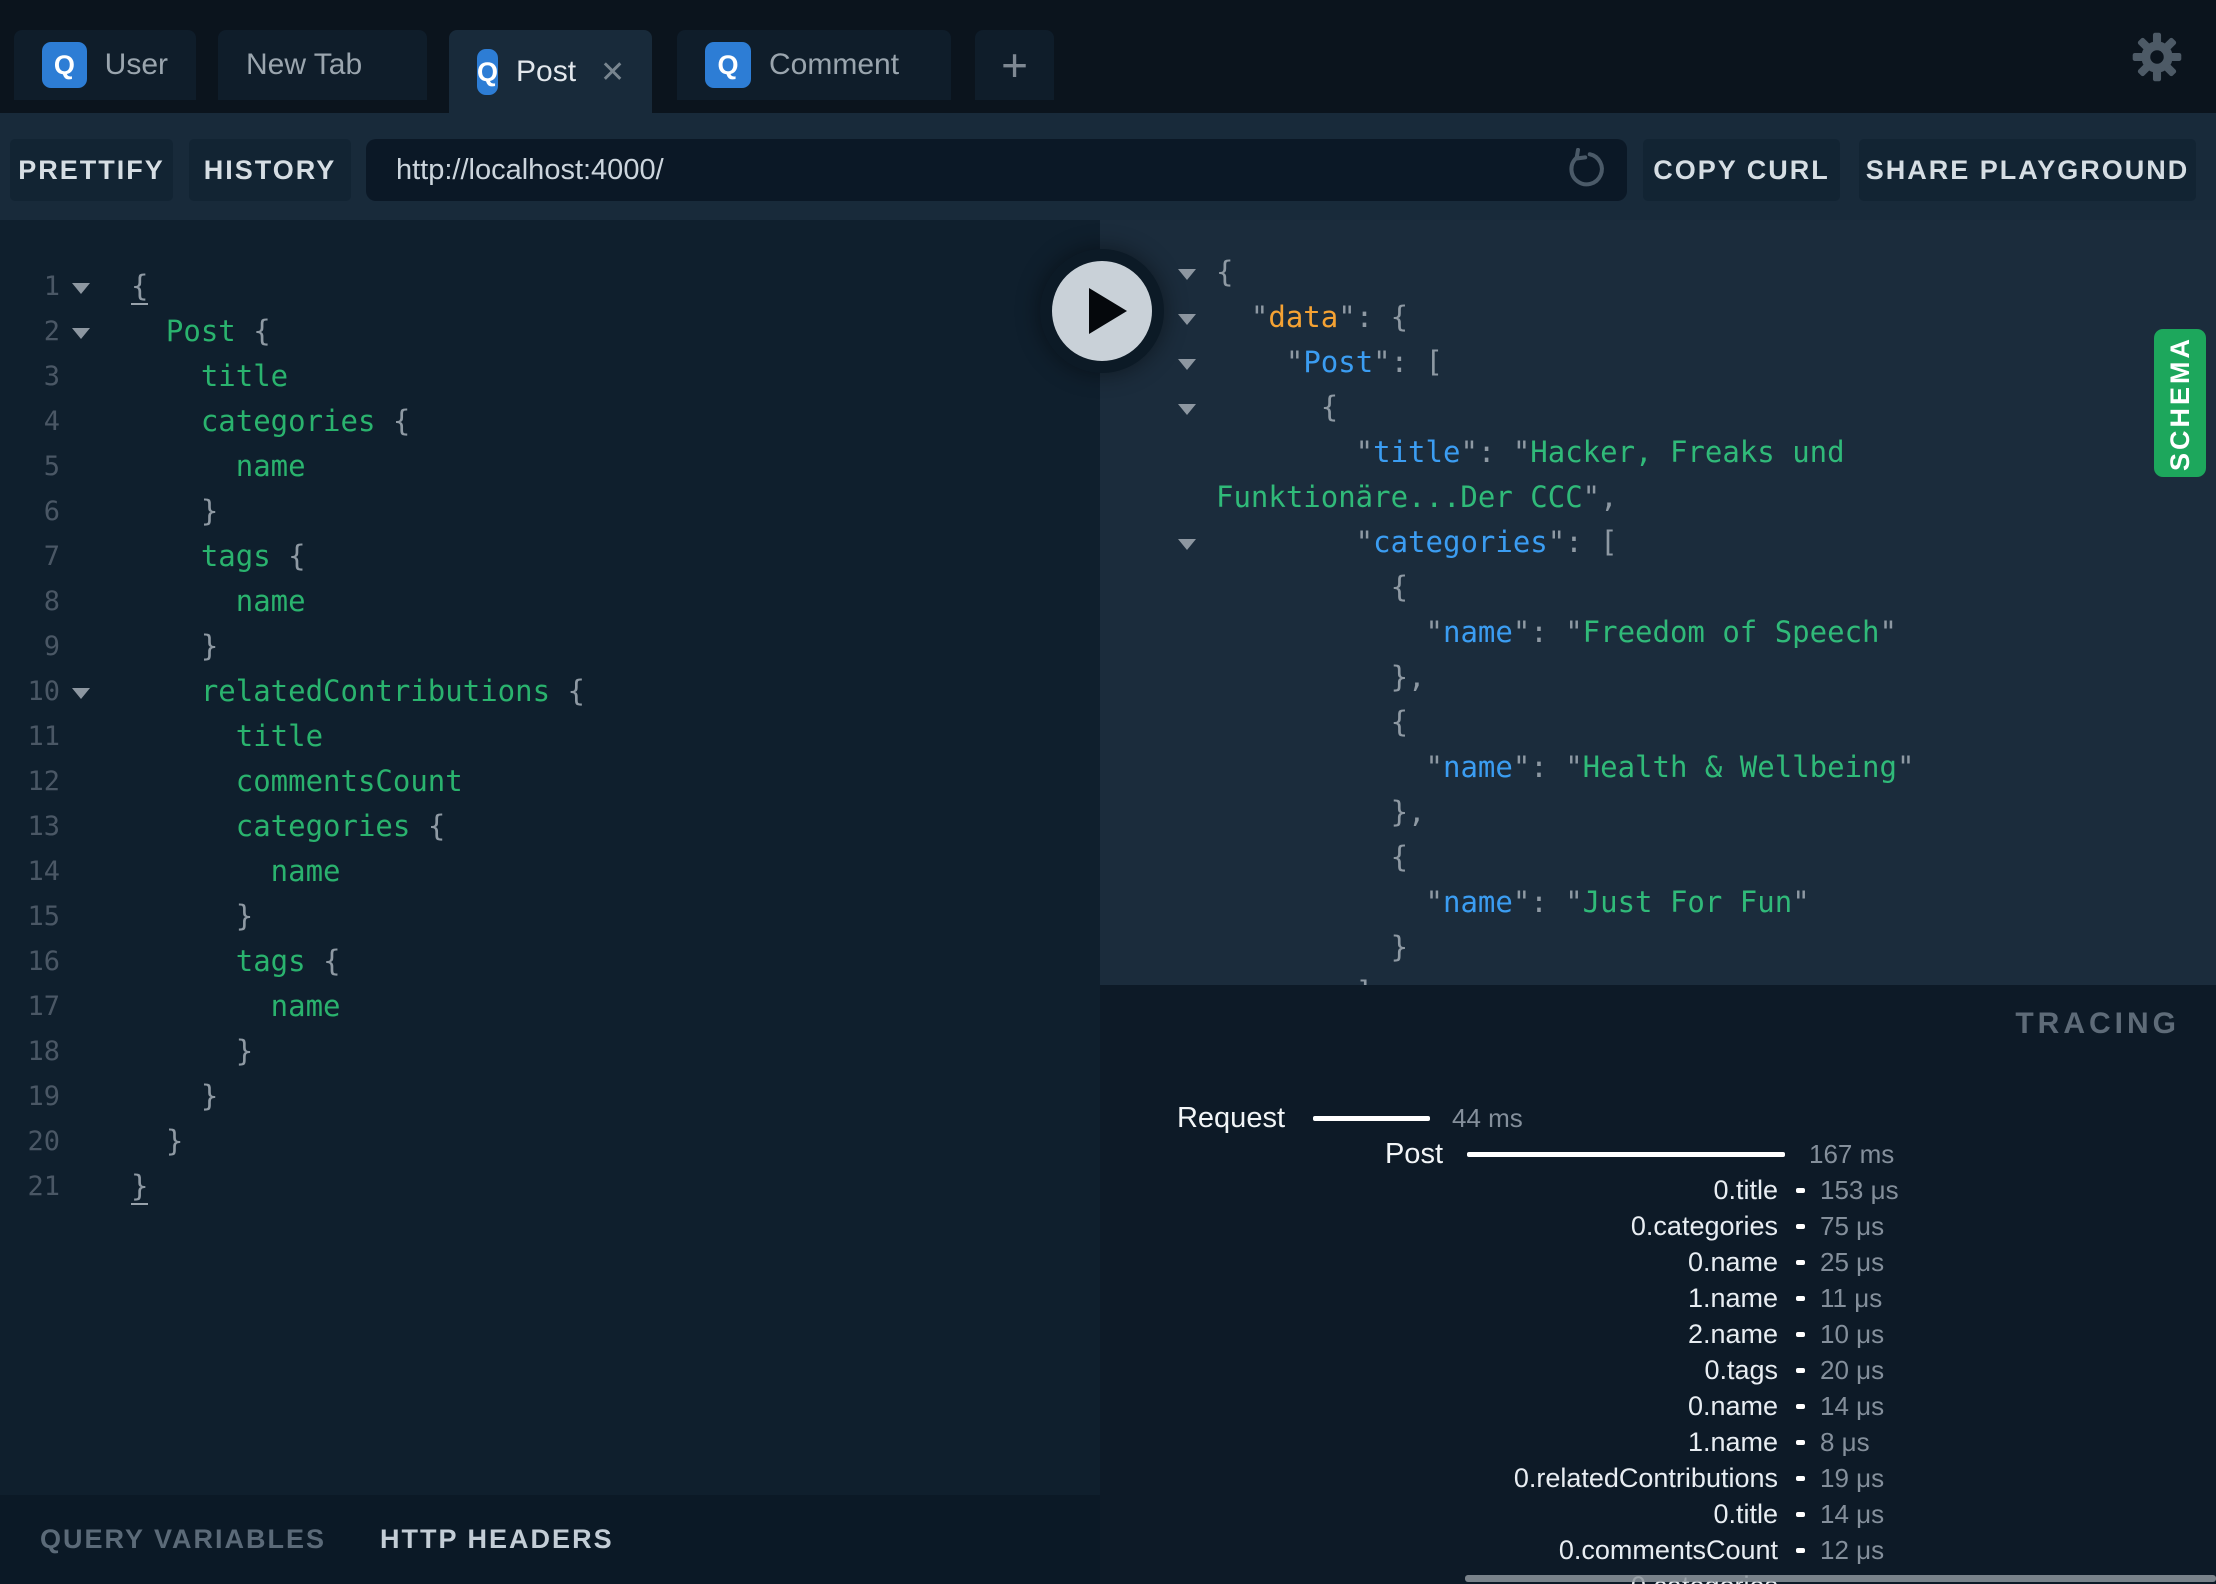 This screenshot has height=1584, width=2216. Describe the element at coordinates (43, 1051) in the screenshot. I see `line-number: 18` at that location.